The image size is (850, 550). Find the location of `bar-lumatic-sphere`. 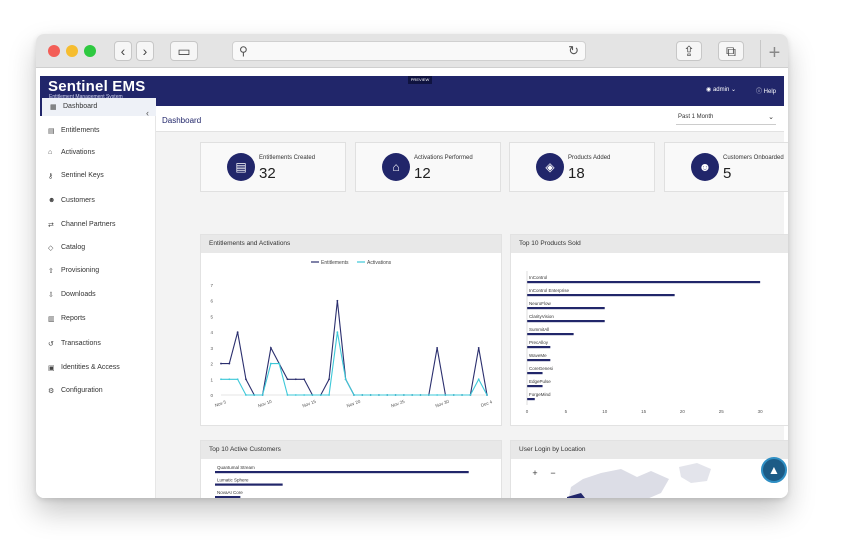

bar-lumatic-sphere is located at coordinates (249, 484).